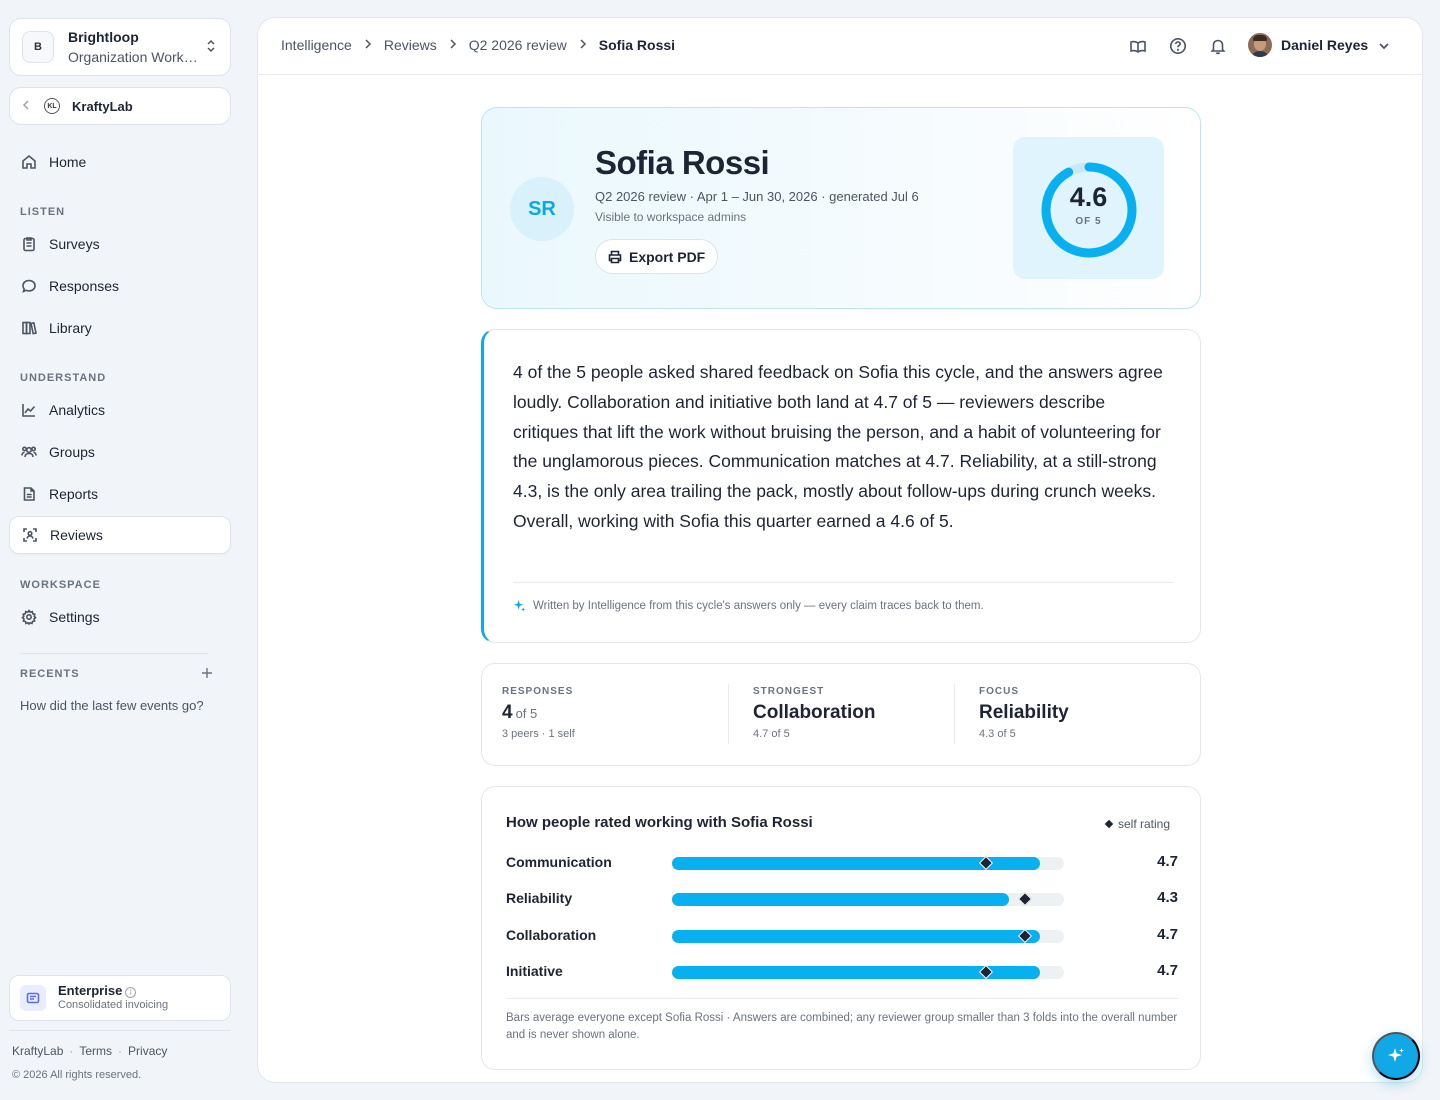 This screenshot has width=1440, height=1100. I want to click on home-icon, so click(29, 162).